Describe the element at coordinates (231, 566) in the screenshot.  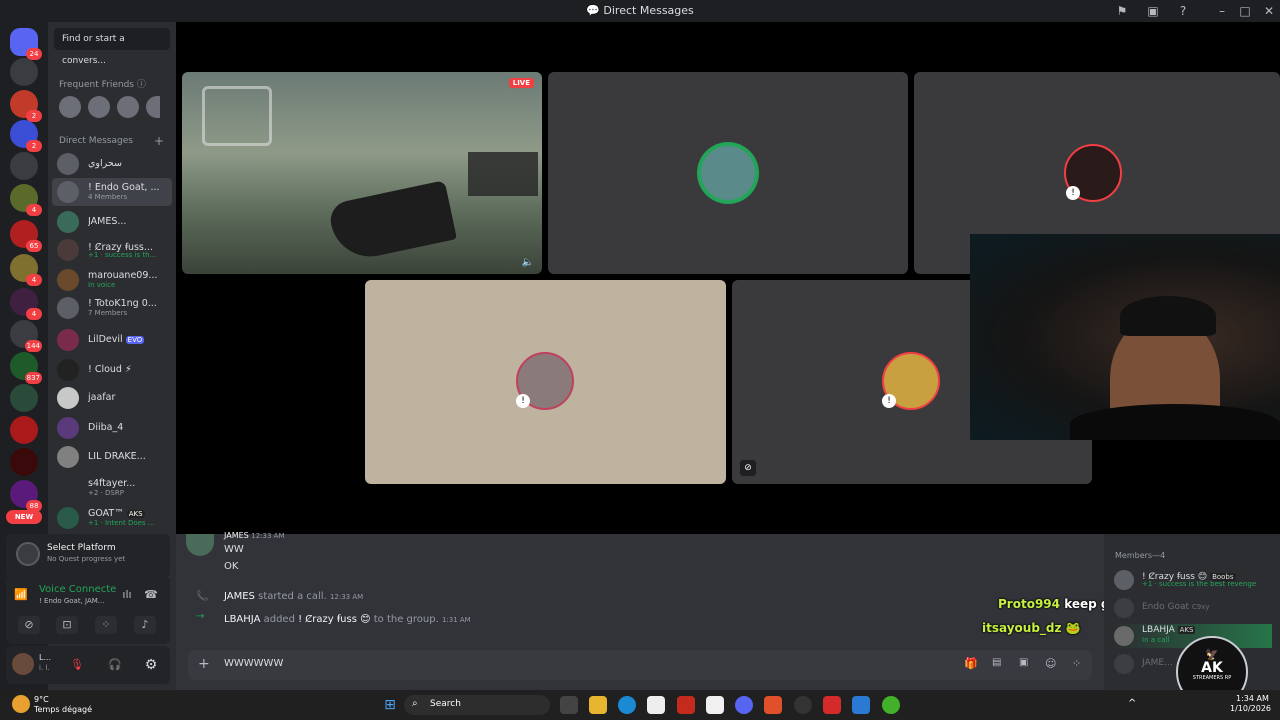
I see `message-text: OK` at that location.